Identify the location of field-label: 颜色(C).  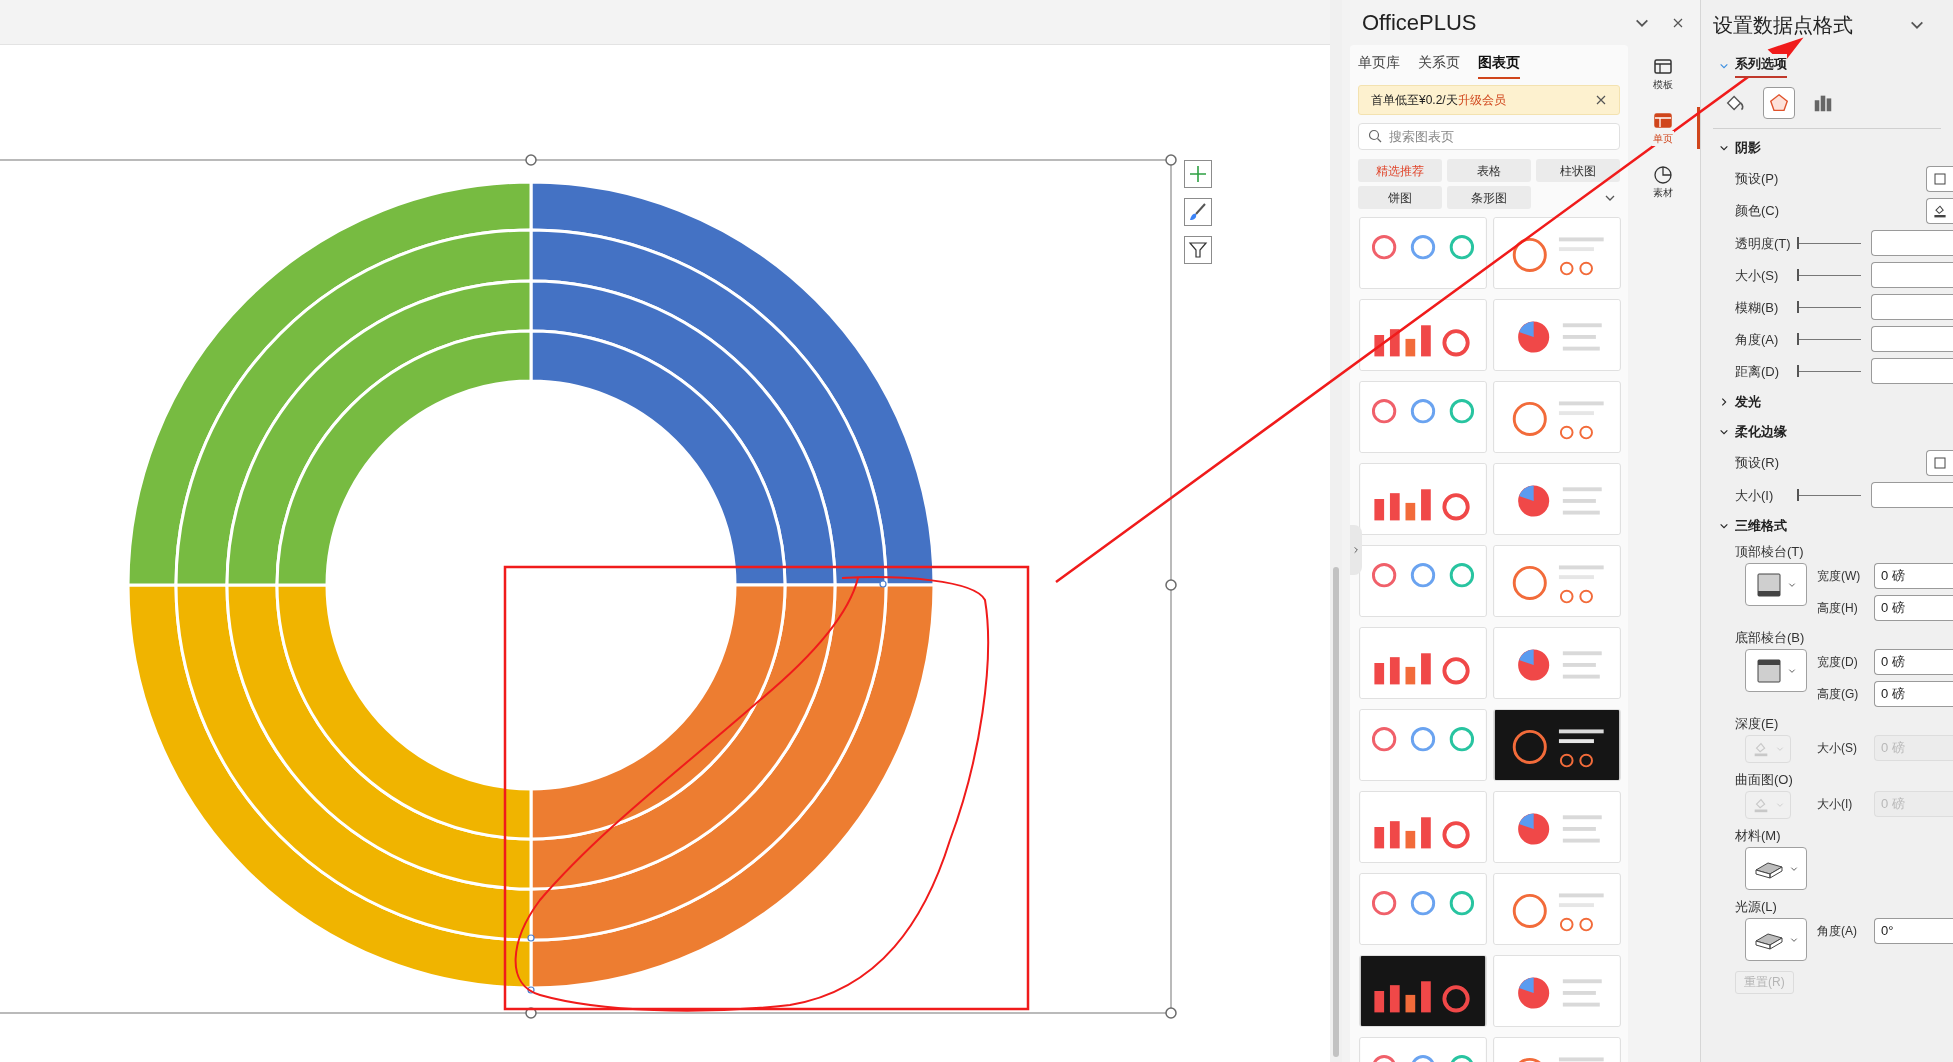
(1757, 211).